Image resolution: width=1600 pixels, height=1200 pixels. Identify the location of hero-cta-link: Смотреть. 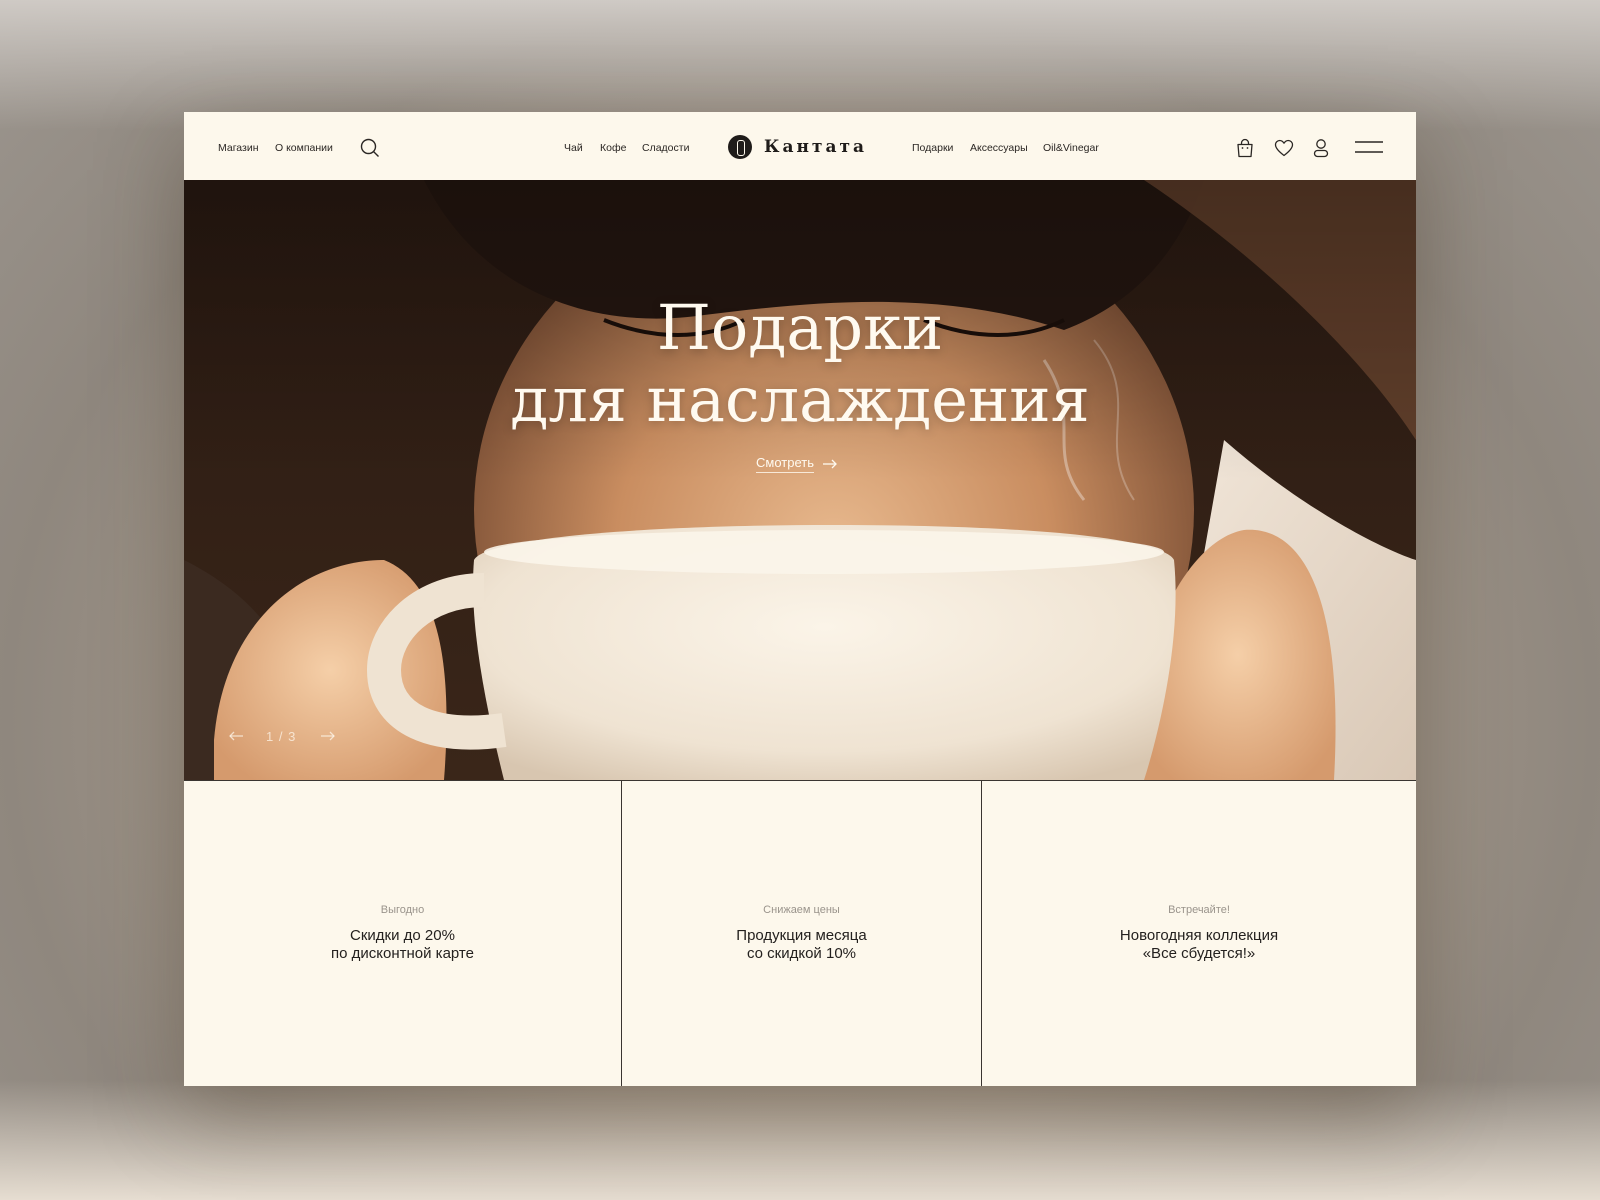
(797, 464).